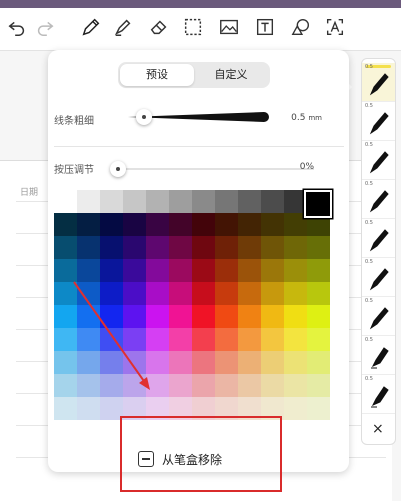 This screenshot has width=401, height=501. Describe the element at coordinates (229, 27) in the screenshot. I see `image-icon` at that location.